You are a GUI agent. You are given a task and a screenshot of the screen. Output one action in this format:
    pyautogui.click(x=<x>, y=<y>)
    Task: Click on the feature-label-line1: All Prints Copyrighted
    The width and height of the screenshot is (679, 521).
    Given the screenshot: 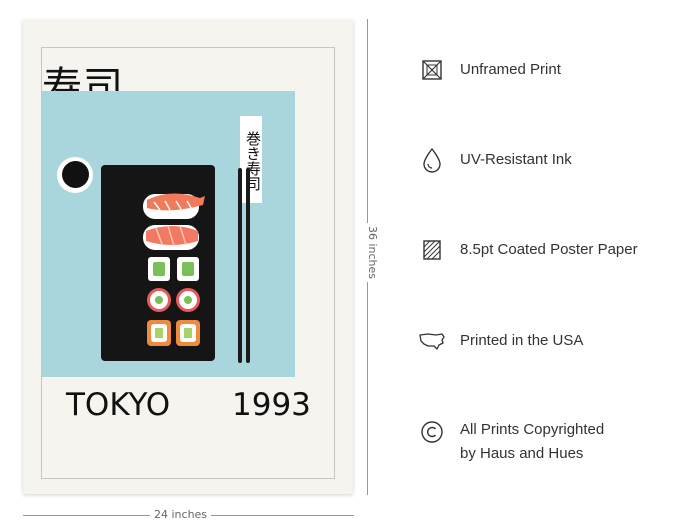 What is the action you would take?
    pyautogui.click(x=532, y=429)
    